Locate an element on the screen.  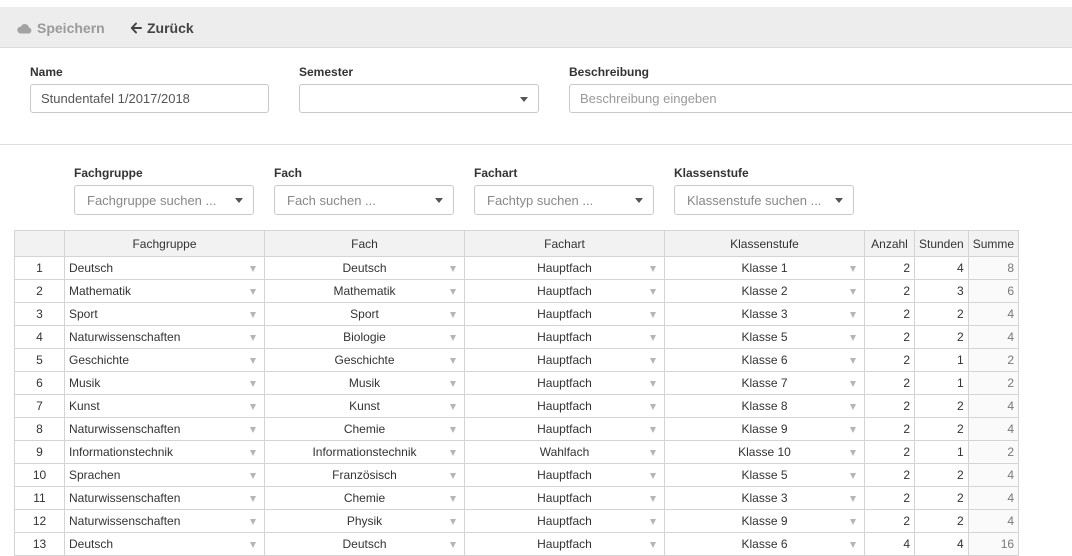
fachgruppe-cell: Kunst is located at coordinates (164, 406).